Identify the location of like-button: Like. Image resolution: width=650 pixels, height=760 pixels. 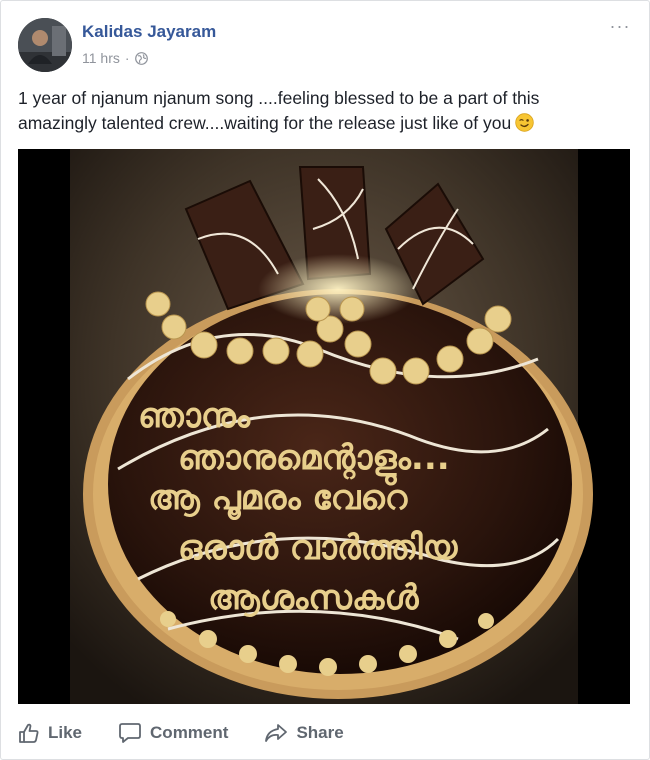
(50, 733).